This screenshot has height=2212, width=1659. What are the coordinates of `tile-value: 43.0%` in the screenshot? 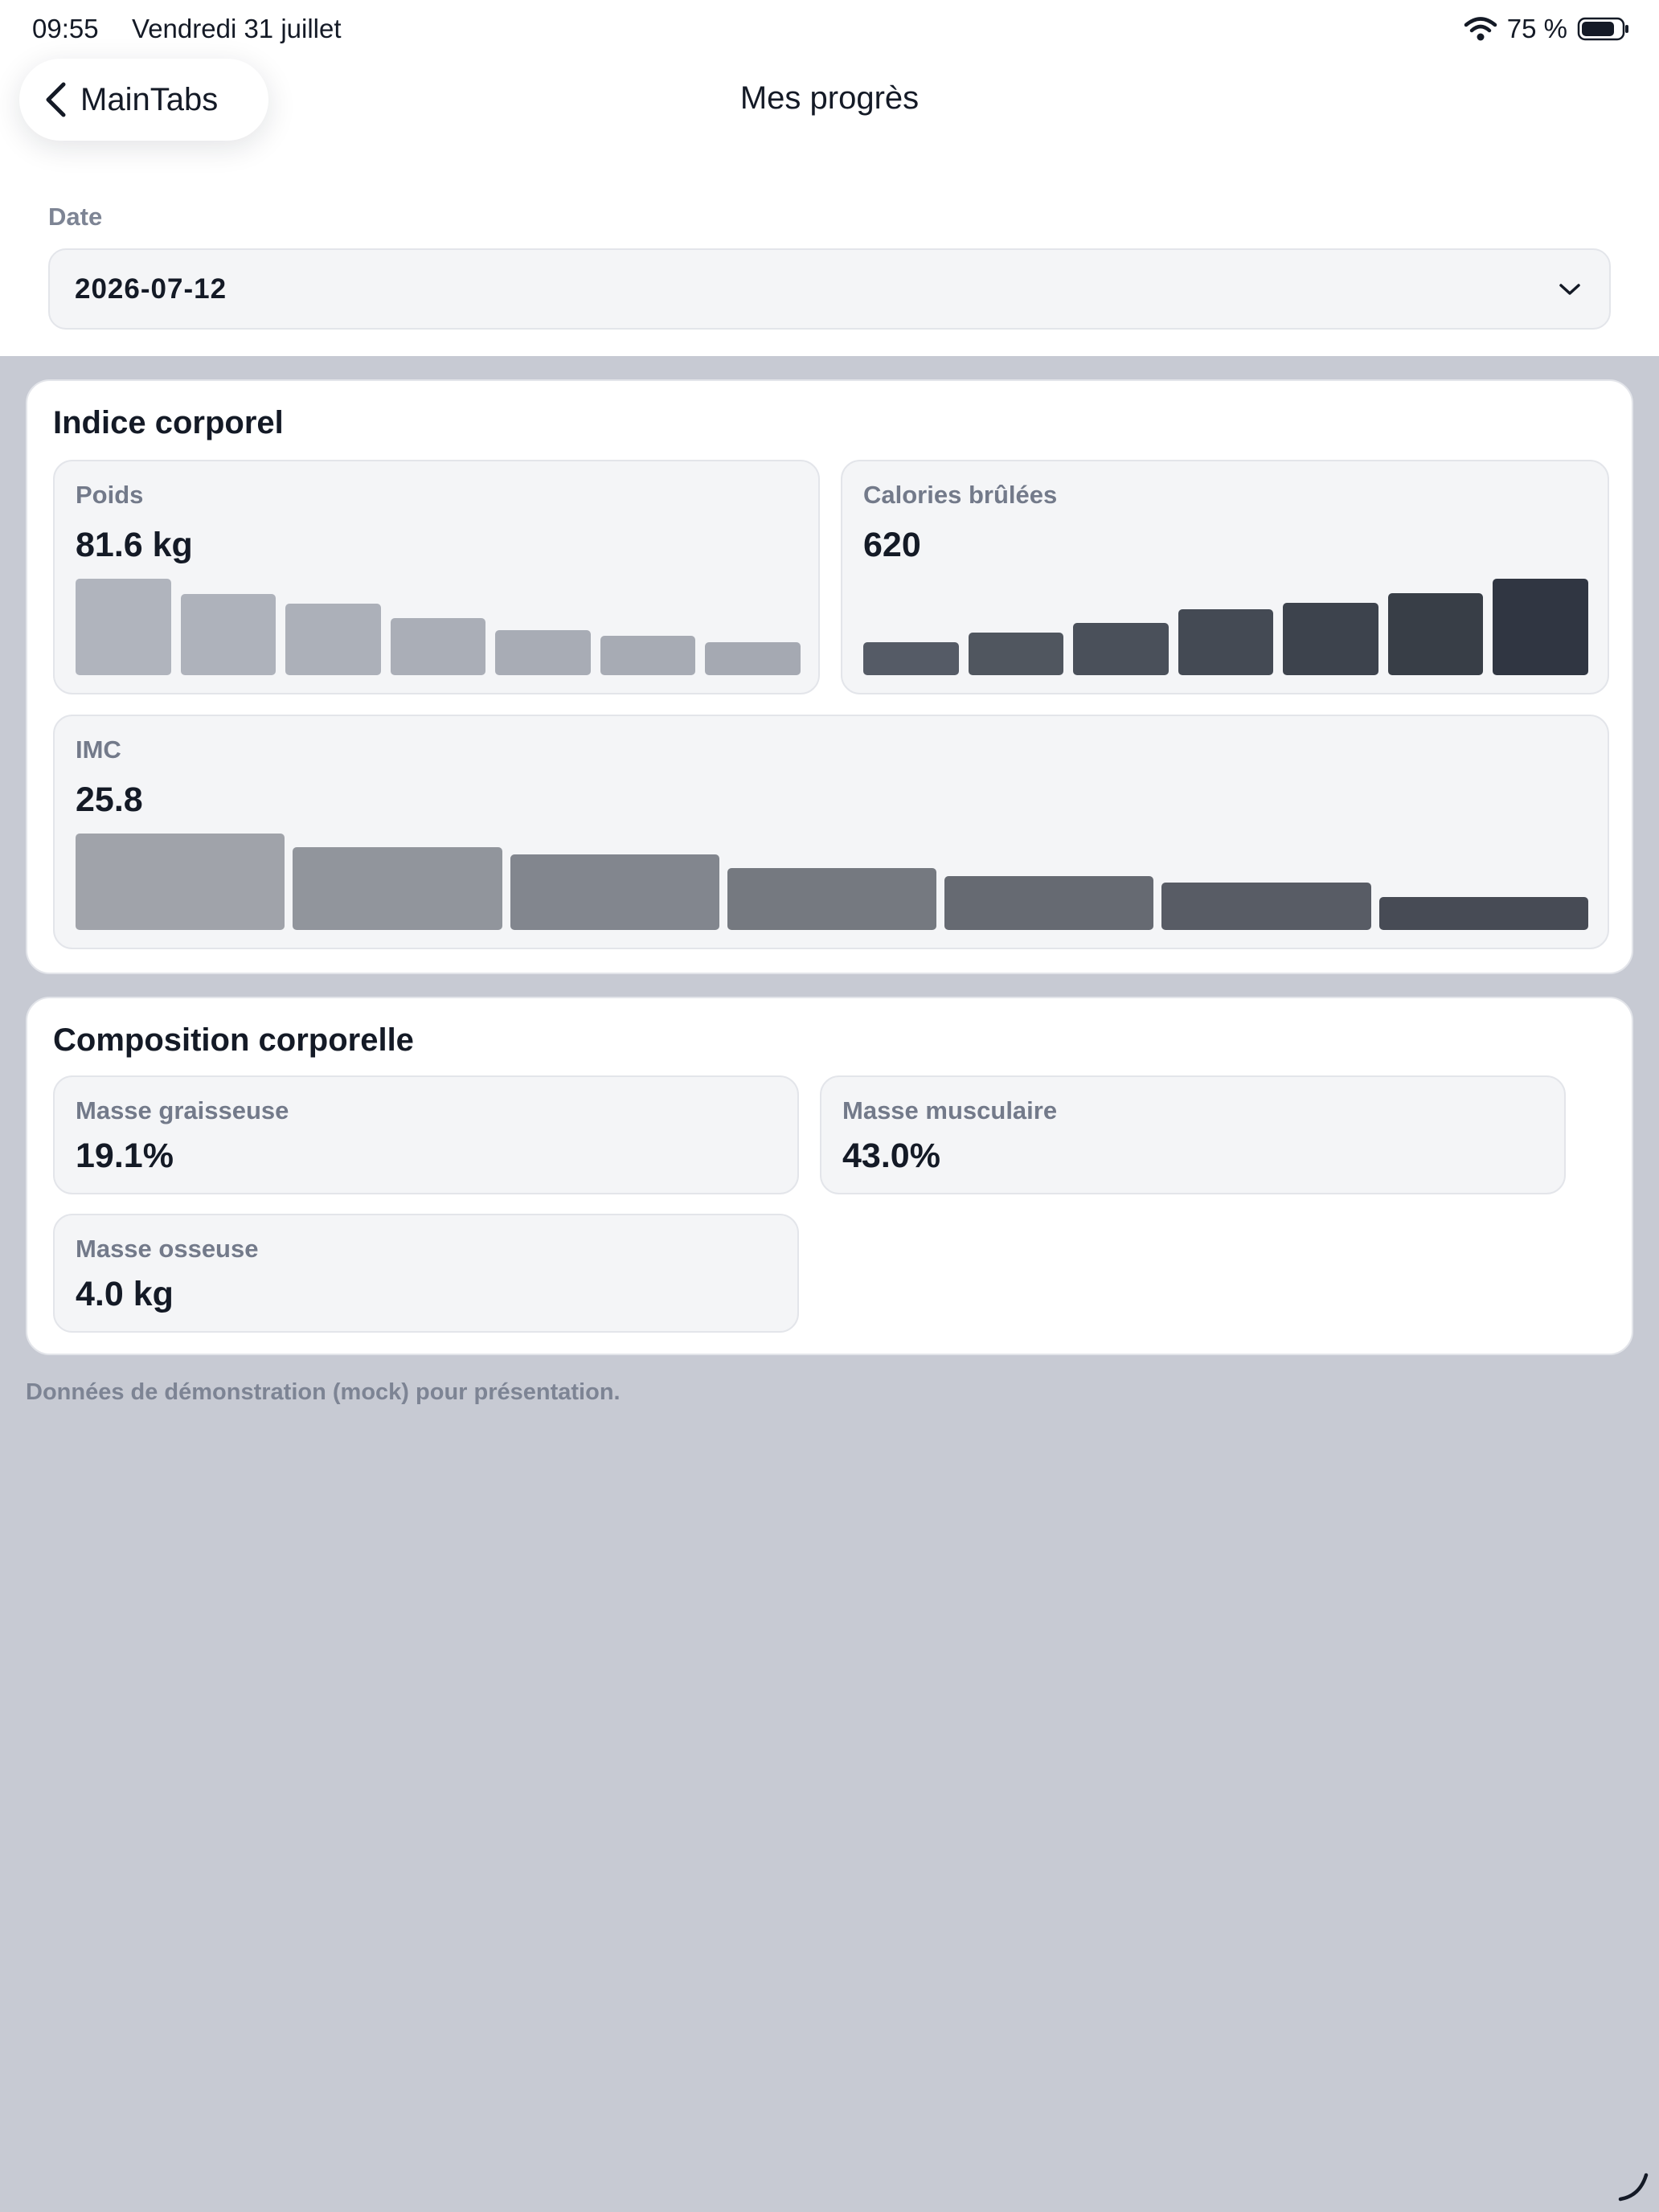 It's located at (891, 1156).